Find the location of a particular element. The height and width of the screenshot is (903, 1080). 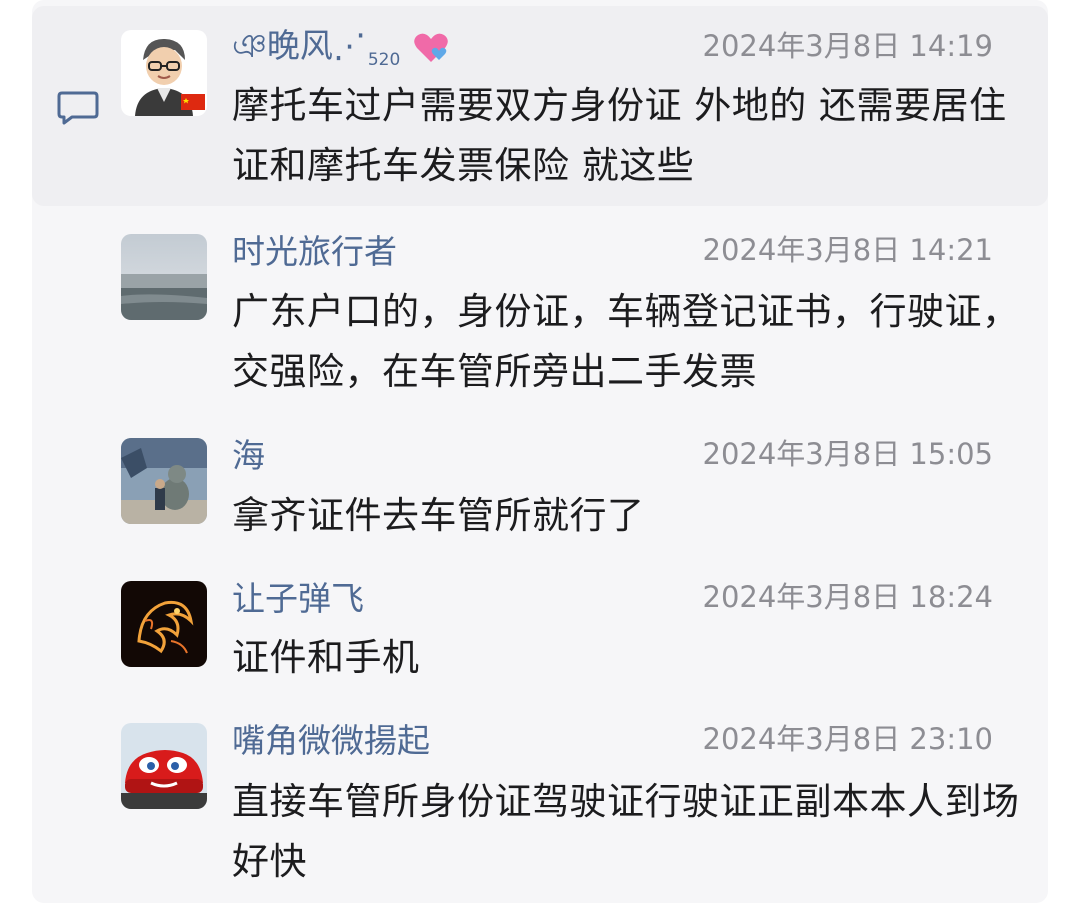

seaside-photo-avatar-icon is located at coordinates (164, 277).